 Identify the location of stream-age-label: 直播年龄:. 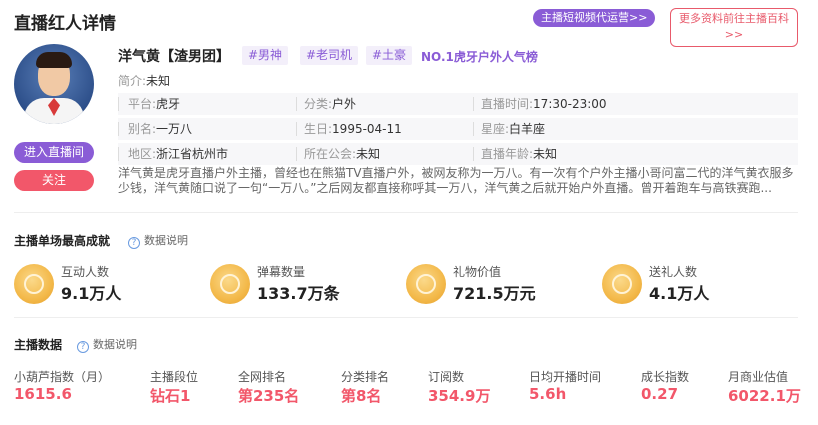
(507, 154).